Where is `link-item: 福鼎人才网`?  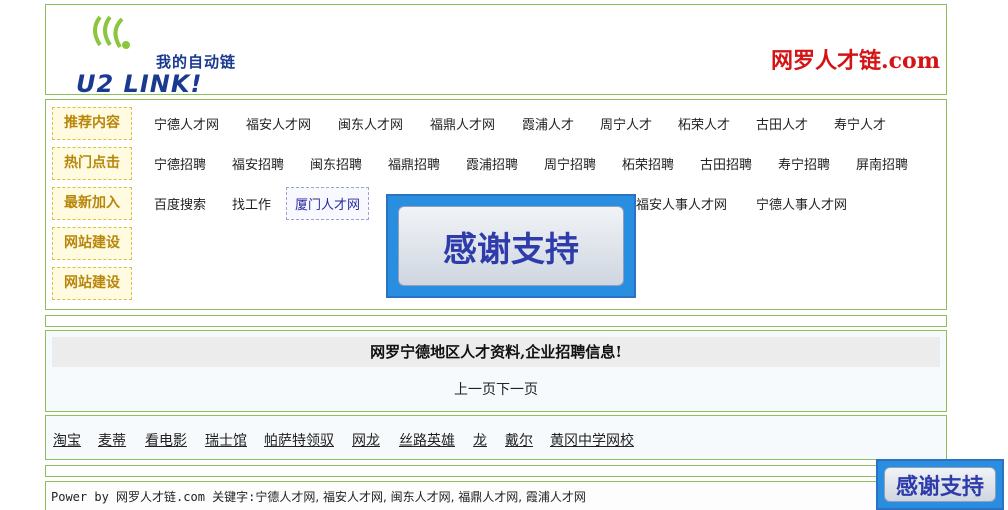 link-item: 福鼎人才网 is located at coordinates (462, 123).